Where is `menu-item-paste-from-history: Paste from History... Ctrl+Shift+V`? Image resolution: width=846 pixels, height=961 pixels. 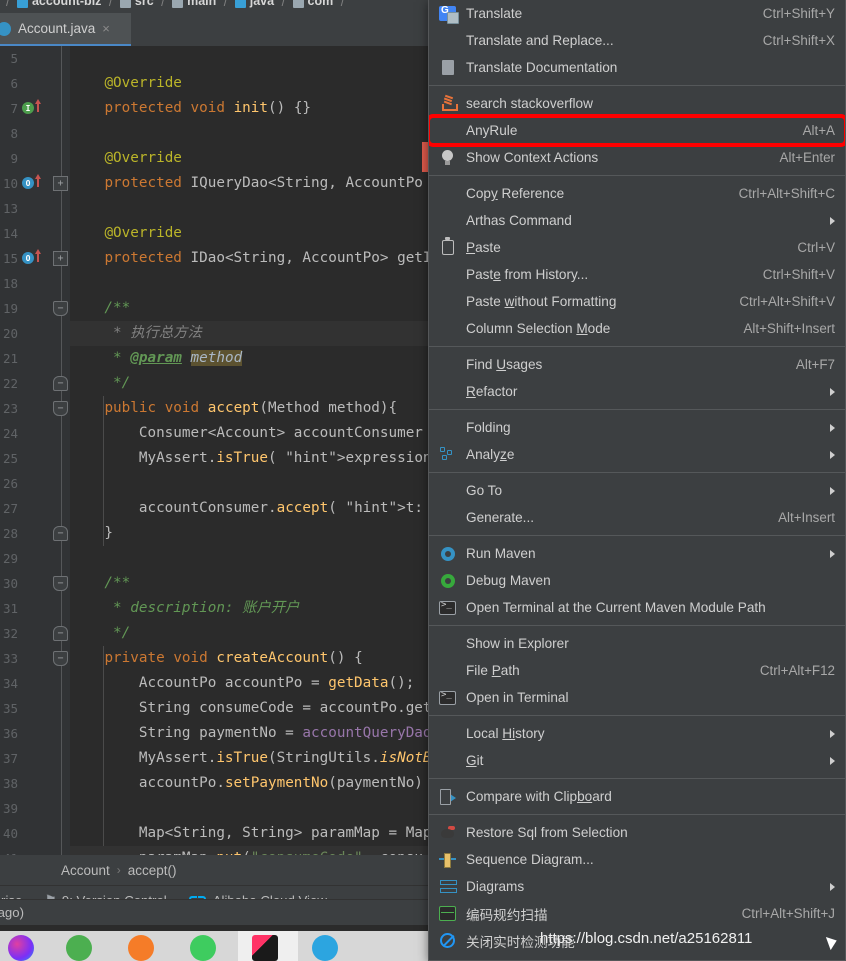
menu-item-paste-from-history: Paste from History... Ctrl+Shift+V is located at coordinates (637, 274).